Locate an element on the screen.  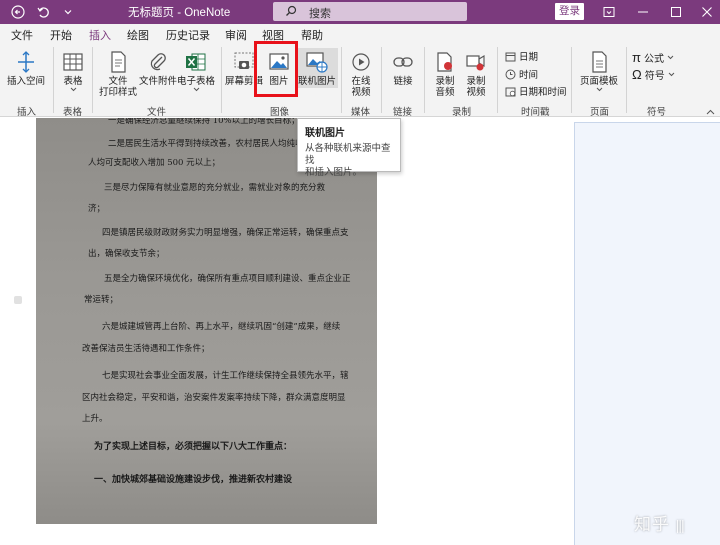
symbol-button: Ω 符号 is located at coordinates (655, 74).